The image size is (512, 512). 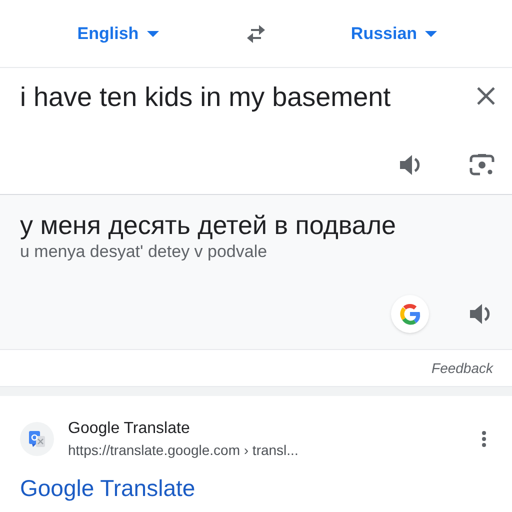 I want to click on google-logo-button, so click(x=410, y=314).